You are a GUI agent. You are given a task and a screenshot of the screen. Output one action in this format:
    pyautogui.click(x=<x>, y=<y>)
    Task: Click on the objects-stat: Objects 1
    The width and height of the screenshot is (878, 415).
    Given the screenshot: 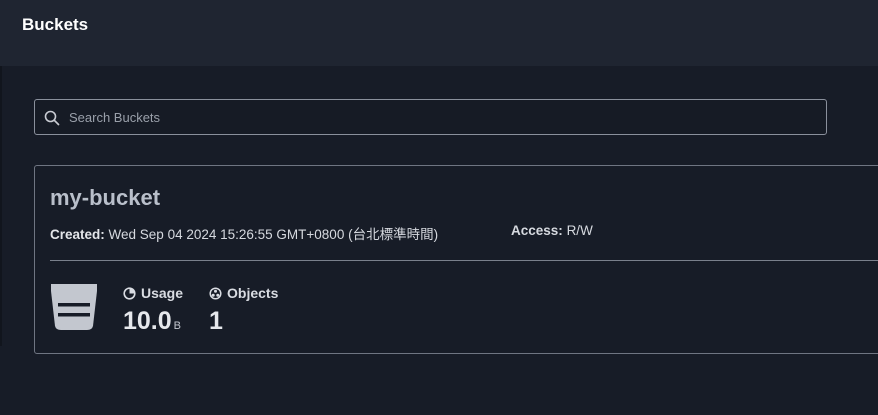 What is the action you would take?
    pyautogui.click(x=243, y=310)
    